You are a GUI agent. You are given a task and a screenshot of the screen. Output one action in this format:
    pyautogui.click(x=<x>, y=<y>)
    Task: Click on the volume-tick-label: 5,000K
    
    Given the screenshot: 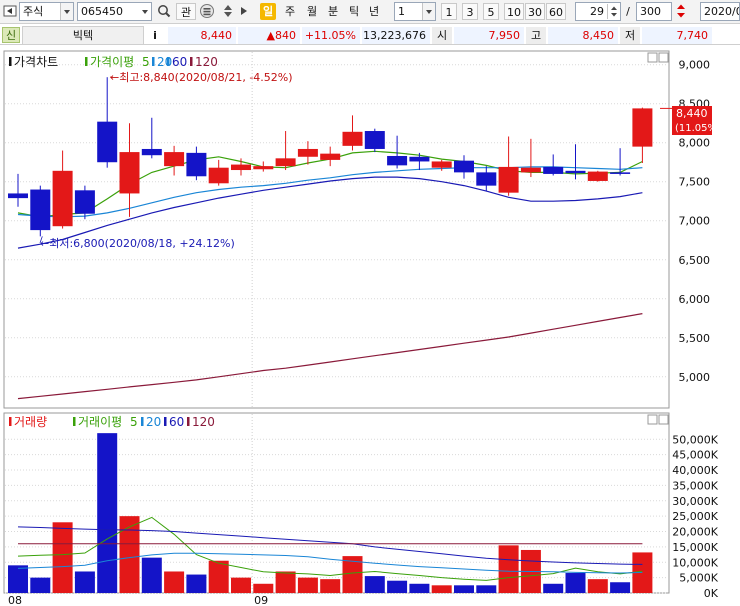 What is the action you would take?
    pyautogui.click(x=698, y=578)
    